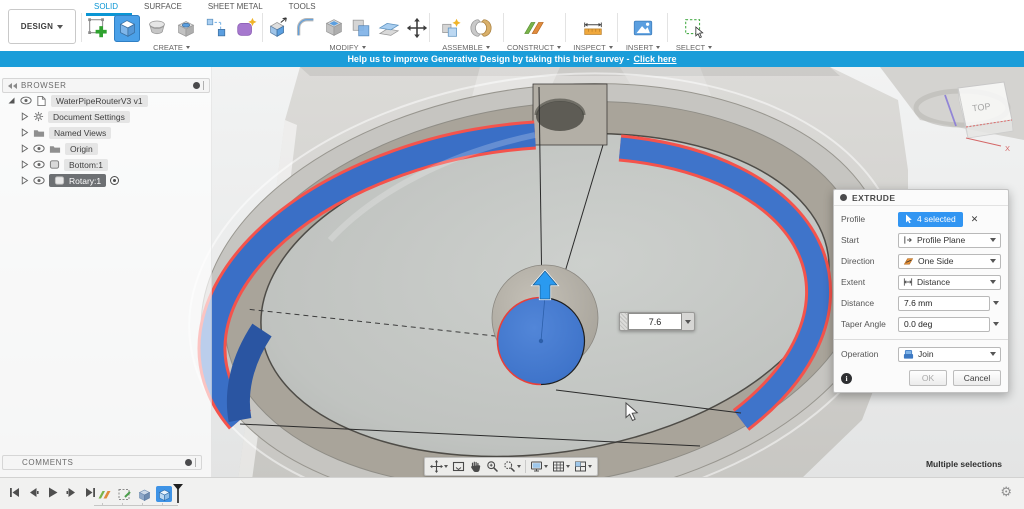 Image resolution: width=1024 pixels, height=509 pixels. I want to click on step-forward-icon, so click(71, 492).